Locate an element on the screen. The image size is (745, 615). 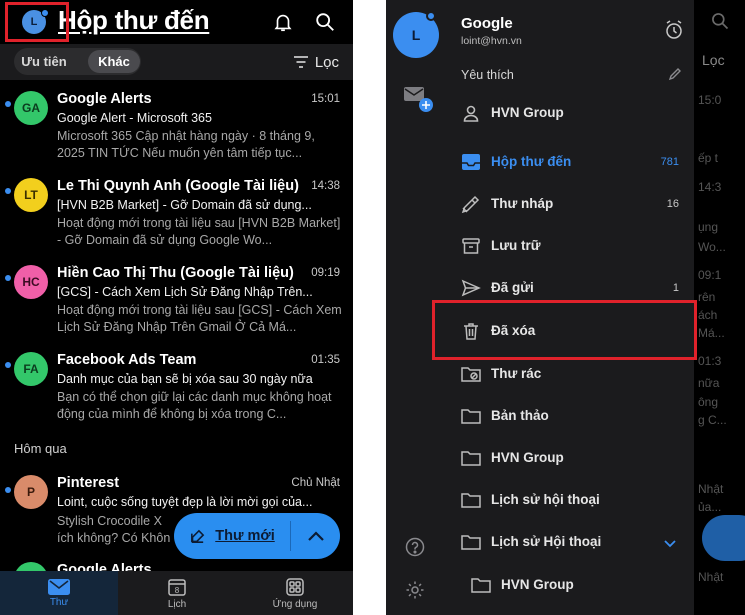
tab-label: Ứng dụng is located at coordinates (295, 604).